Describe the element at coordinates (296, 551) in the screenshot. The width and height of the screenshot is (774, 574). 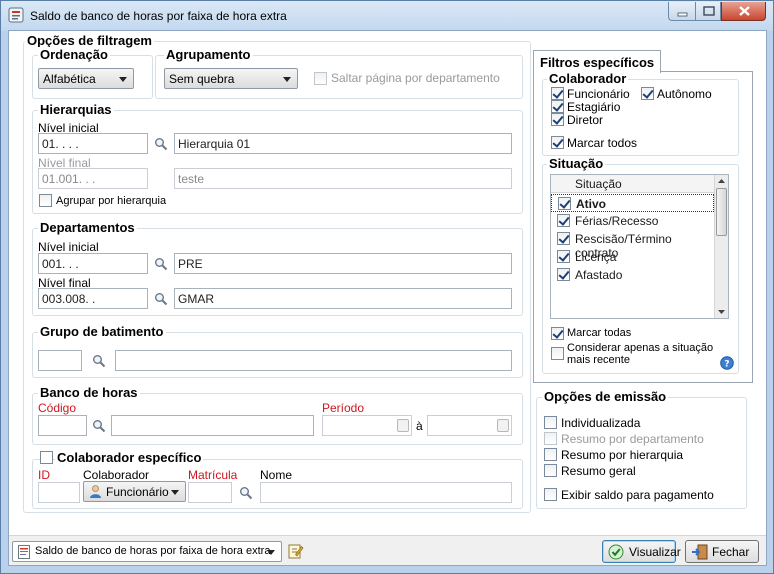
I see `edit-report-icon` at that location.